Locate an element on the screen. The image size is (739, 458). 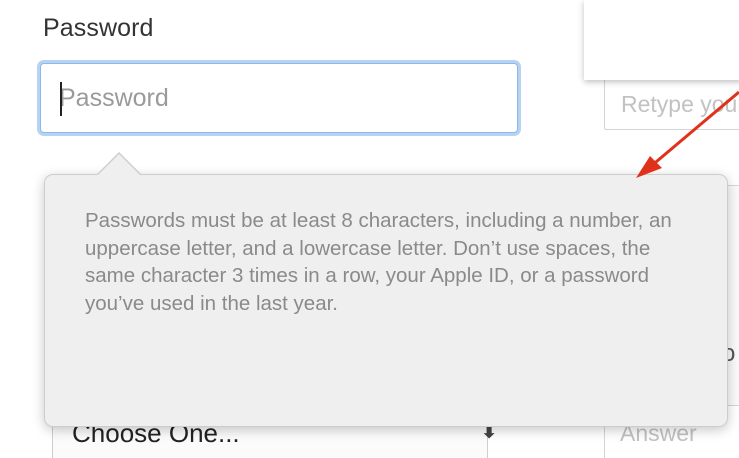
retype-password-input is located at coordinates (671, 104).